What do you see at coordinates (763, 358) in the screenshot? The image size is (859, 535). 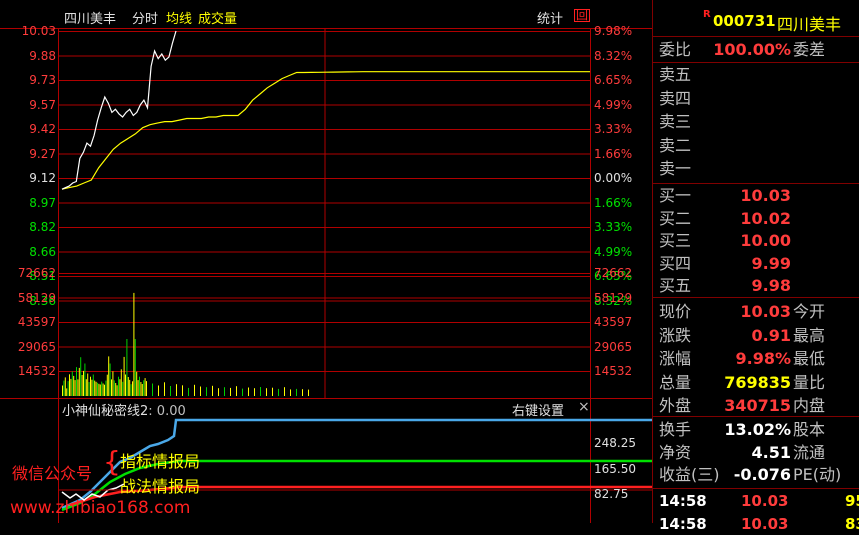 I see `row-value: 9.98%` at bounding box center [763, 358].